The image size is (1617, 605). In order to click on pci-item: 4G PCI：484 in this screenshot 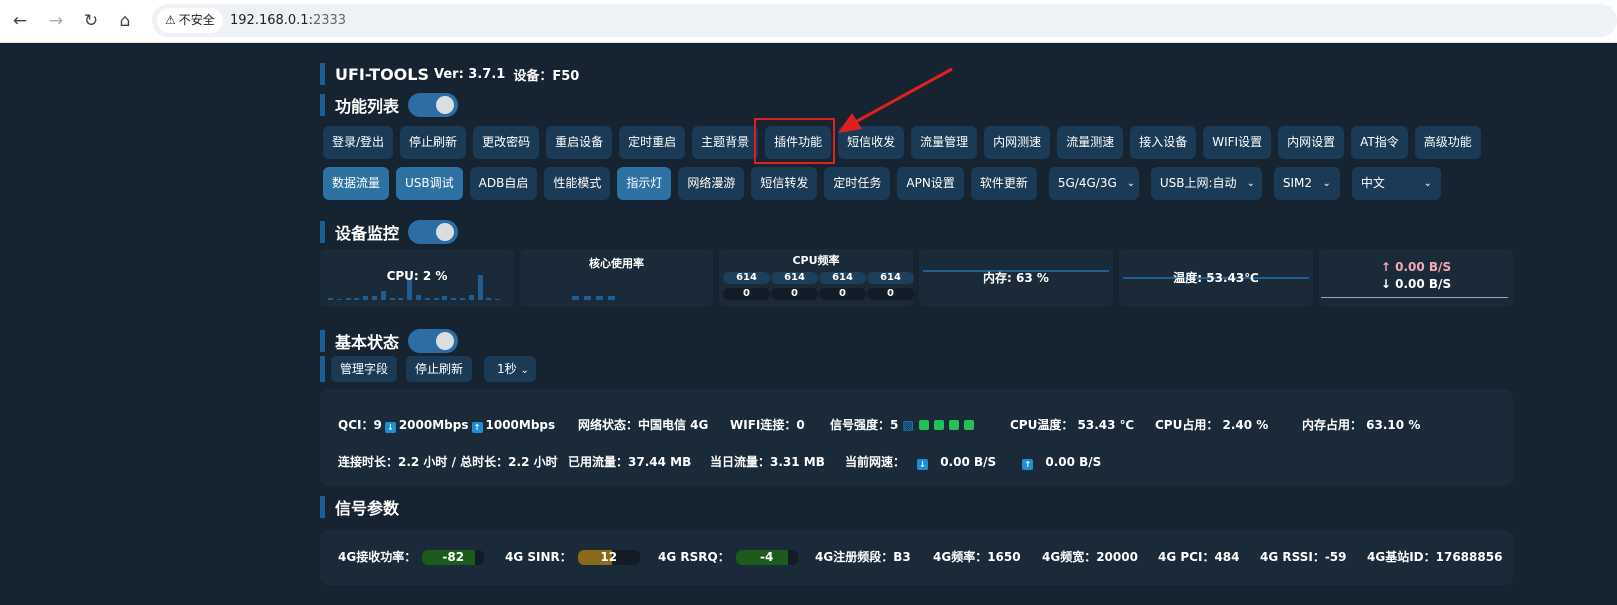, I will do `click(1199, 557)`.